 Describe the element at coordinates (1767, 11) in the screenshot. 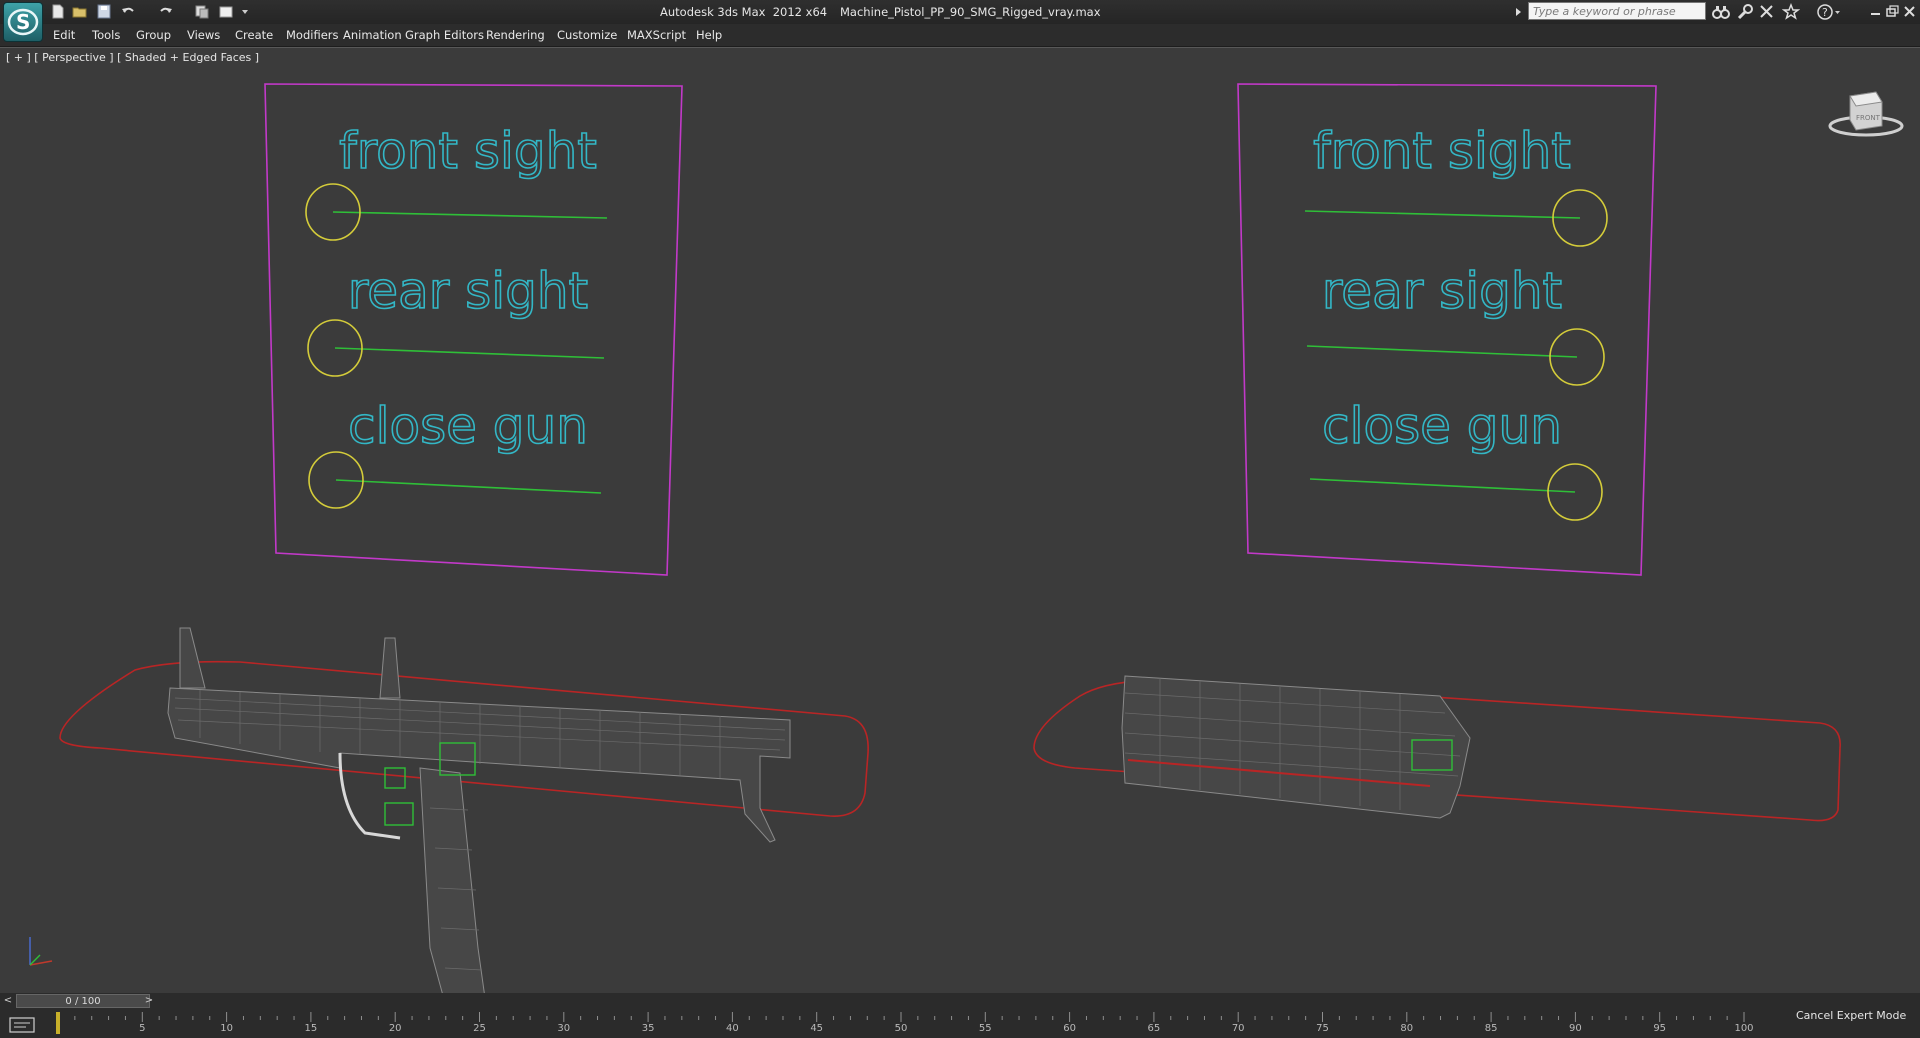

I see `star-settings-icon` at that location.